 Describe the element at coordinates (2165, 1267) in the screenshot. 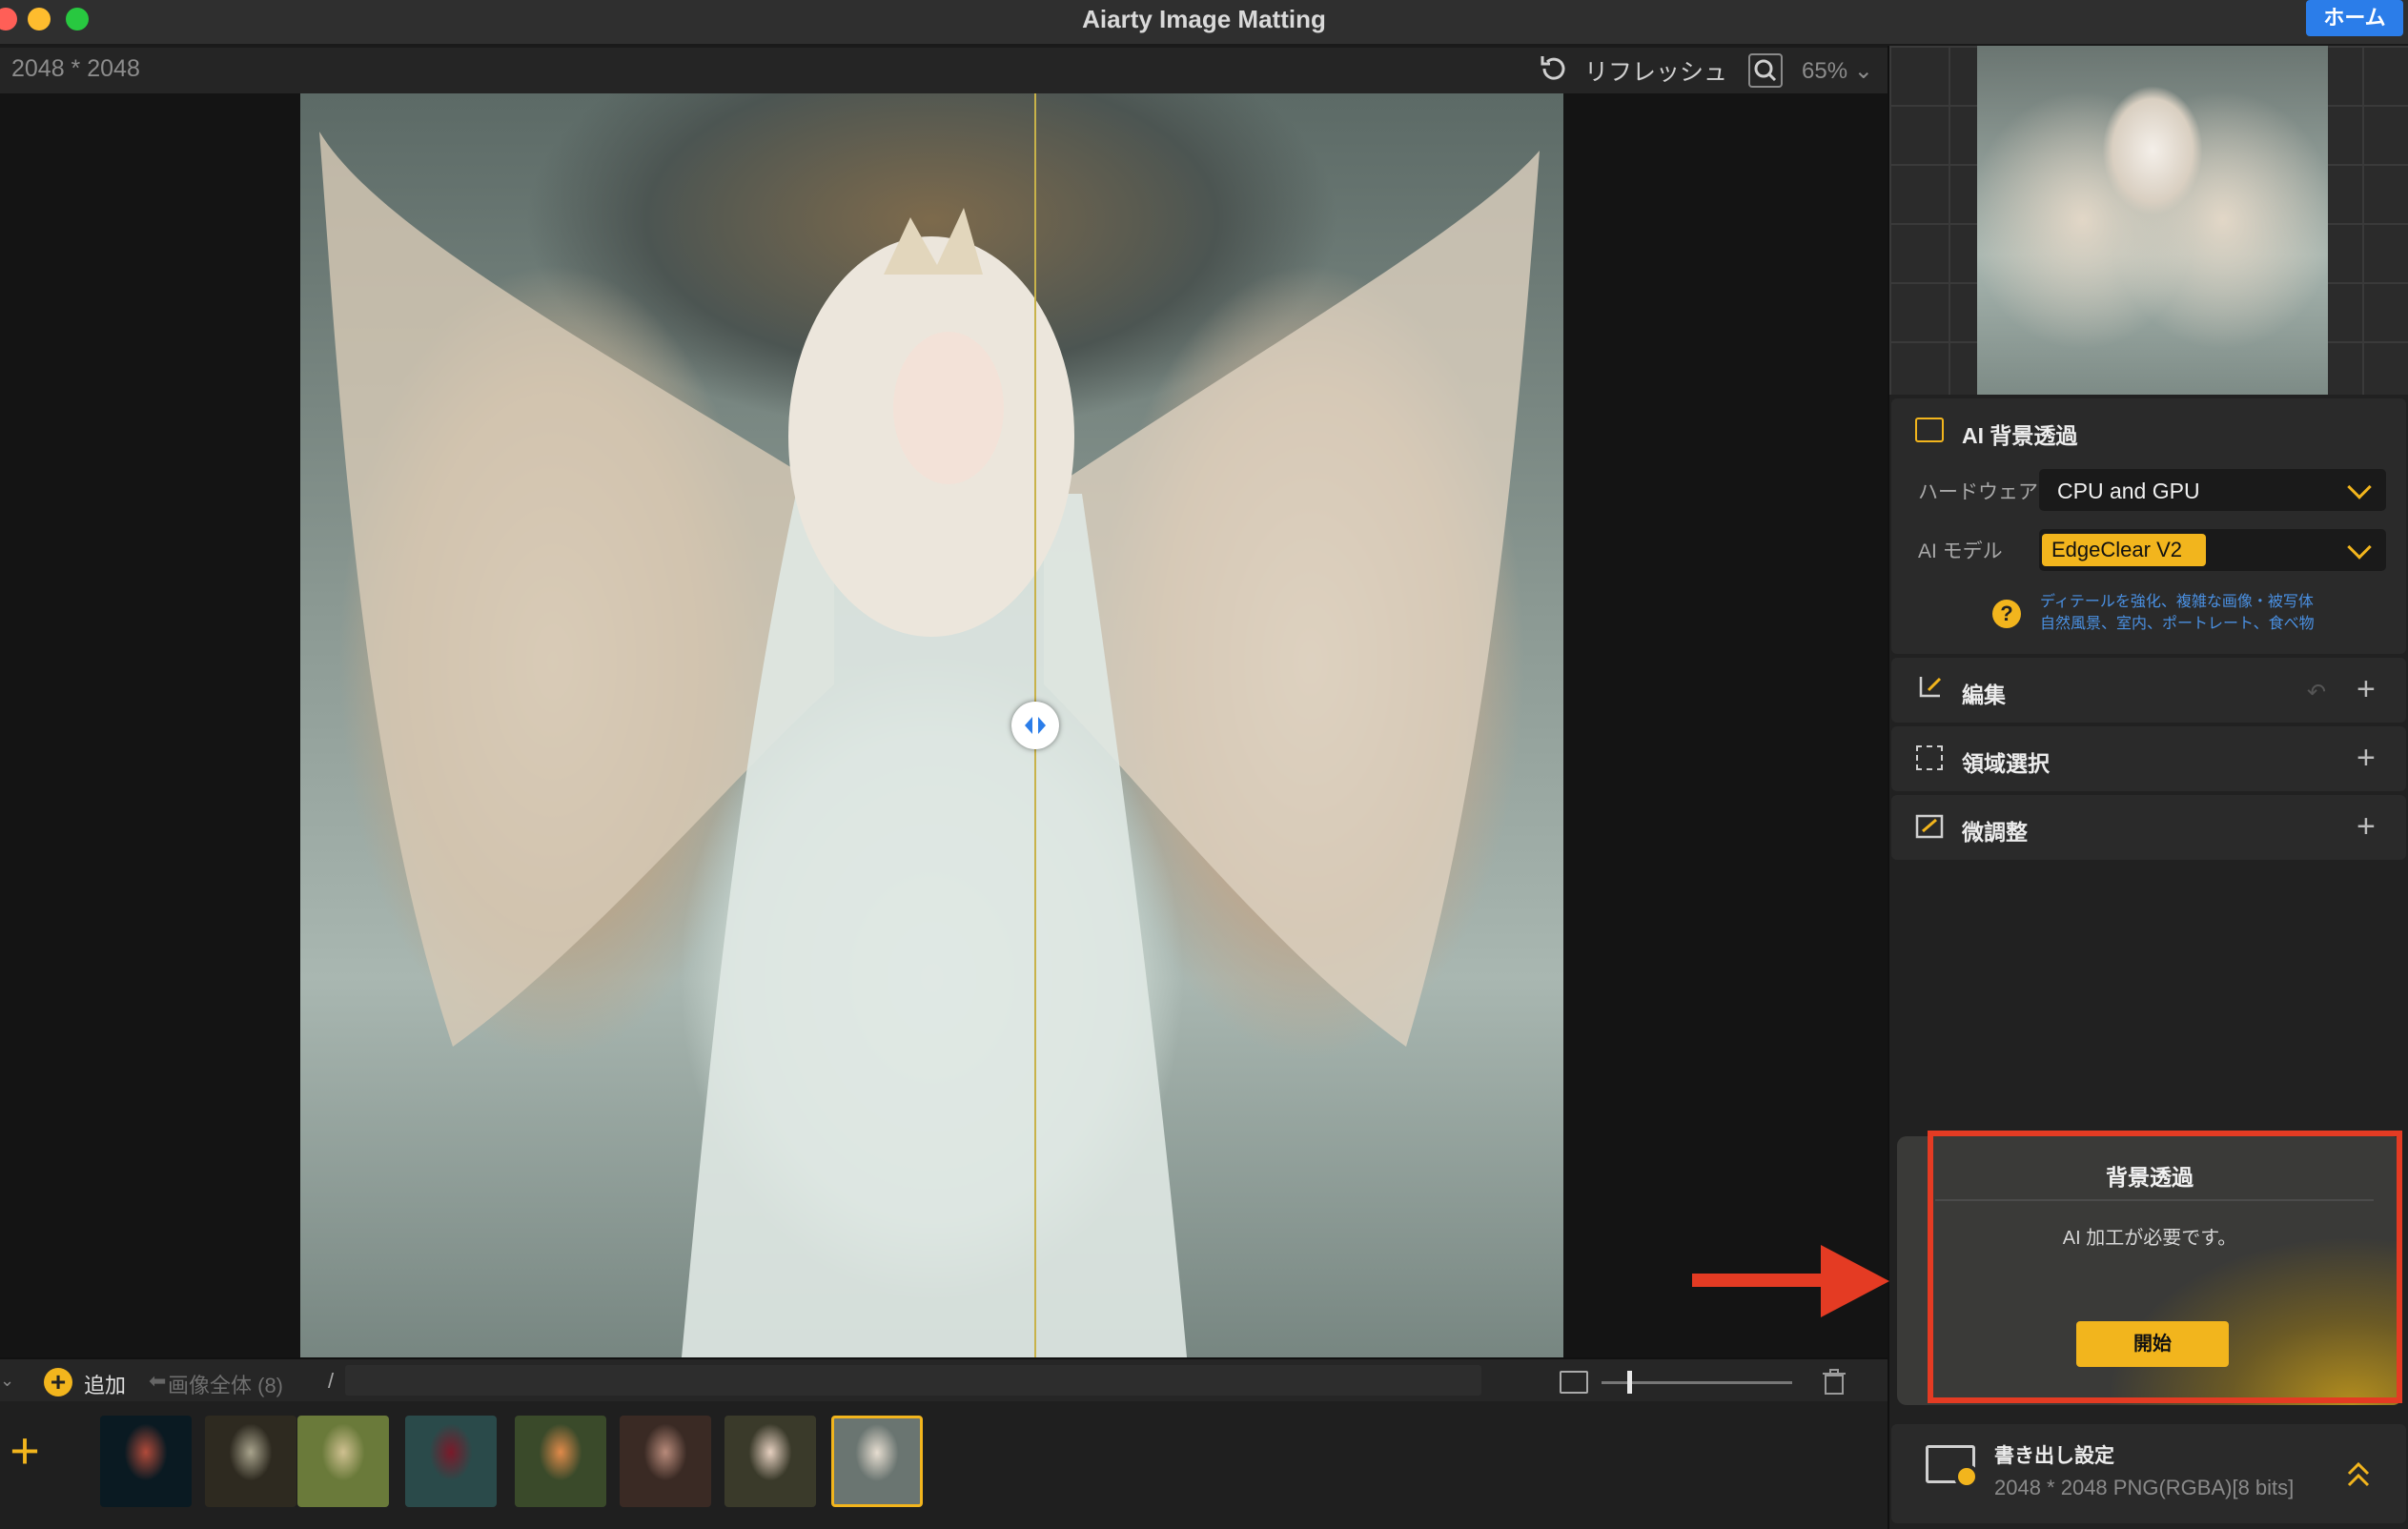

I see `highlight-box` at that location.